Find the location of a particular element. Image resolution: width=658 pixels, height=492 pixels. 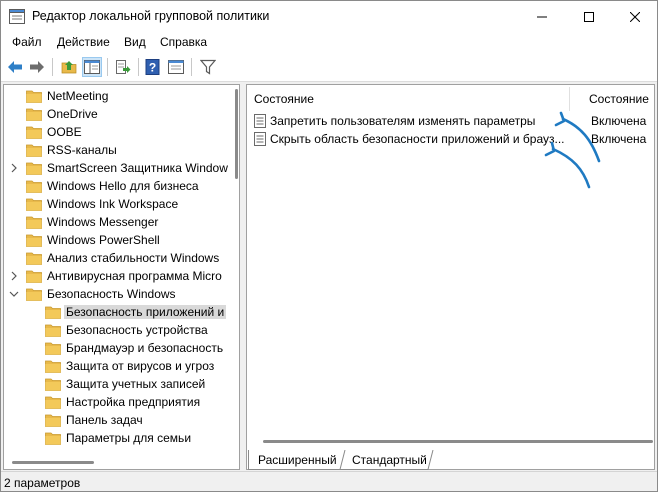

tree-item-label: Windows Hello для бизнеса is located at coordinates (123, 186).